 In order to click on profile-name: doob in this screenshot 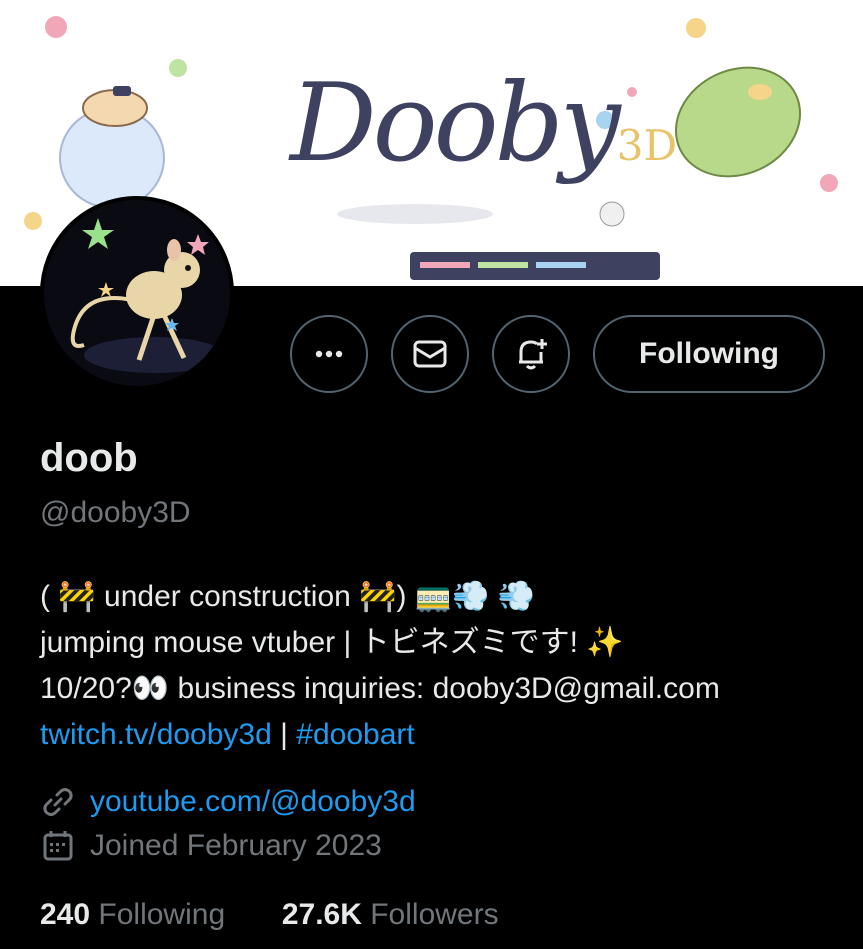, I will do `click(89, 458)`.